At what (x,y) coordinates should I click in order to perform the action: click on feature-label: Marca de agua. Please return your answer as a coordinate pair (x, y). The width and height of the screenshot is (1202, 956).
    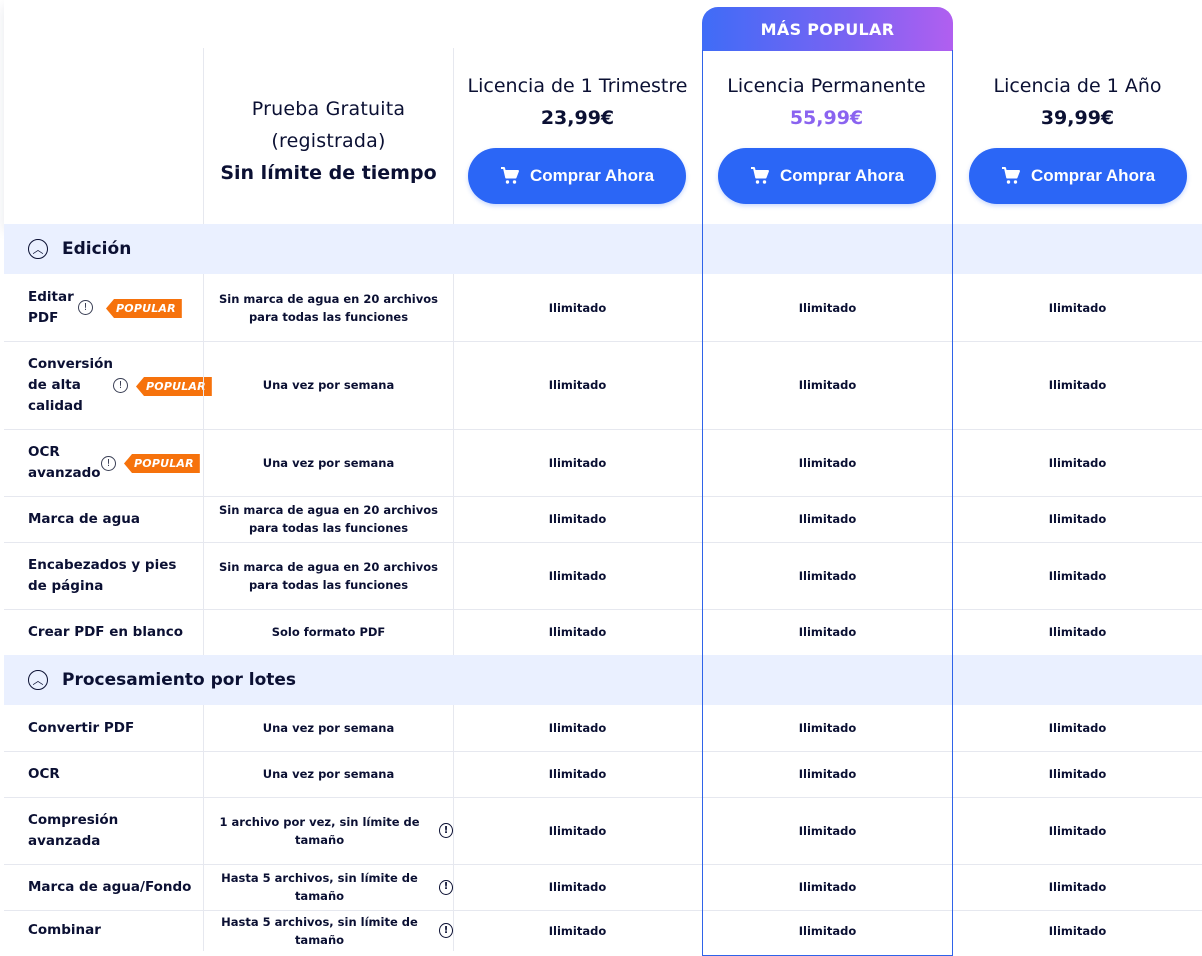
    Looking at the image, I should click on (84, 518).